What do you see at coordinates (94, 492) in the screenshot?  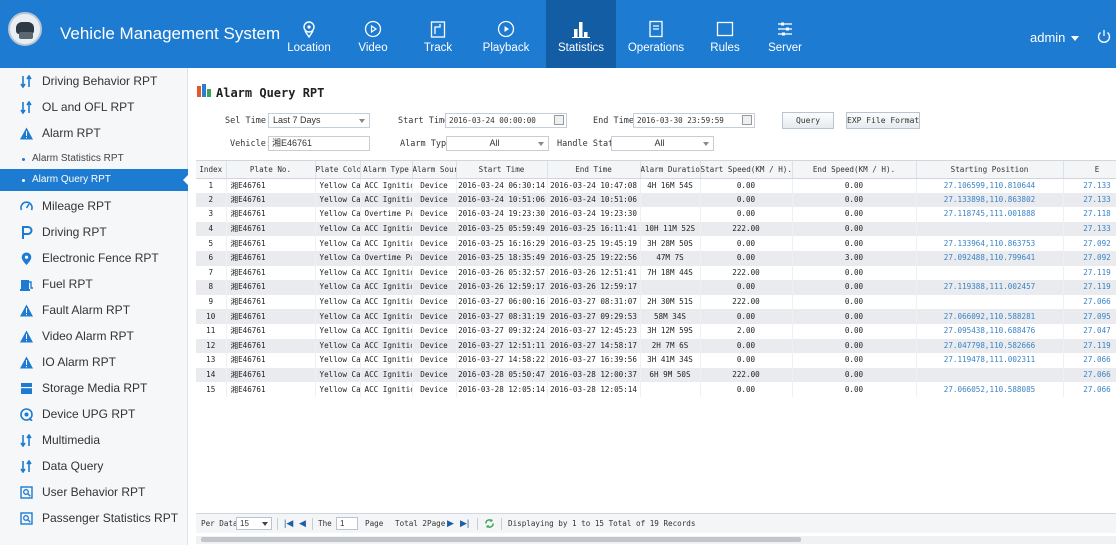 I see `sidebar-item-user-behavior-rpt: User Behavior RPT` at bounding box center [94, 492].